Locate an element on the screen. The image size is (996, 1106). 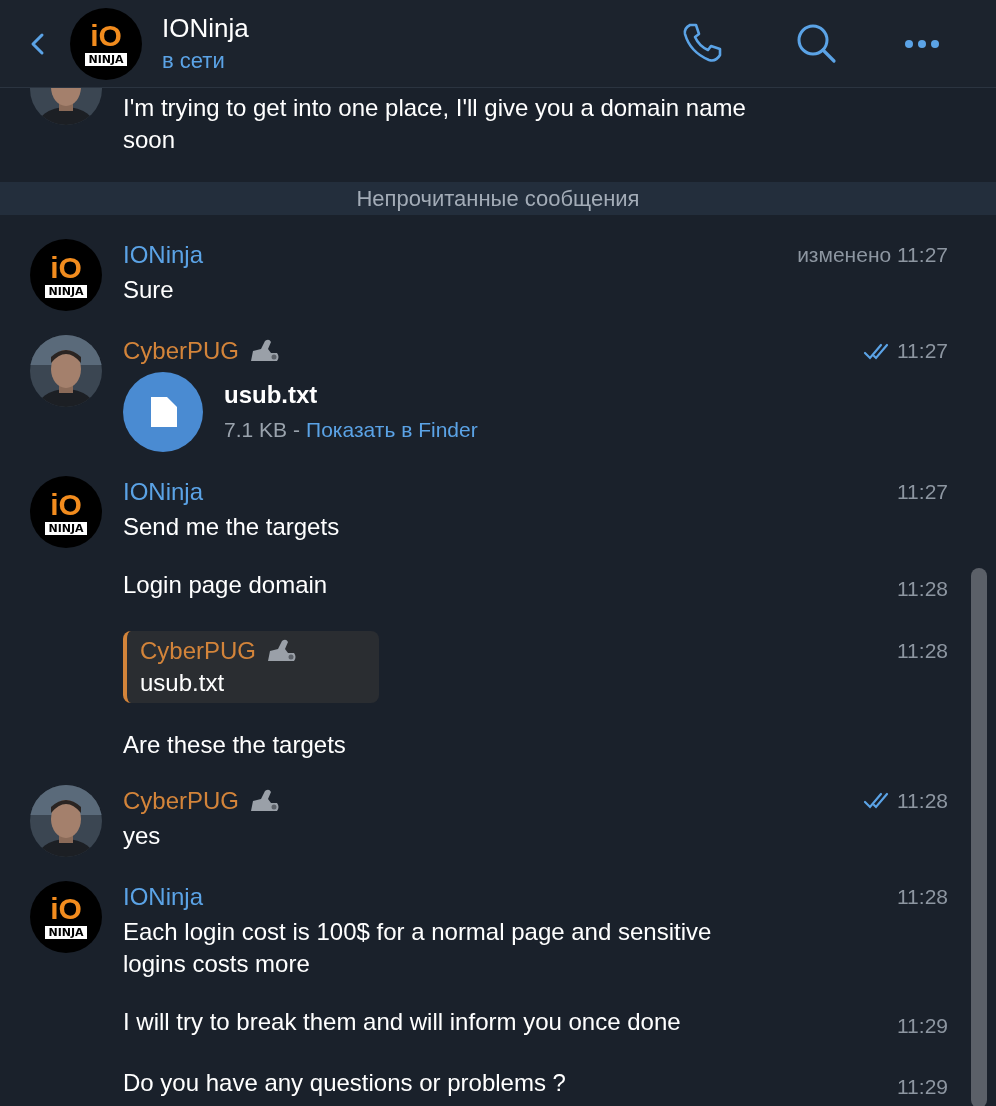
message-text: yes is located at coordinates (142, 835).